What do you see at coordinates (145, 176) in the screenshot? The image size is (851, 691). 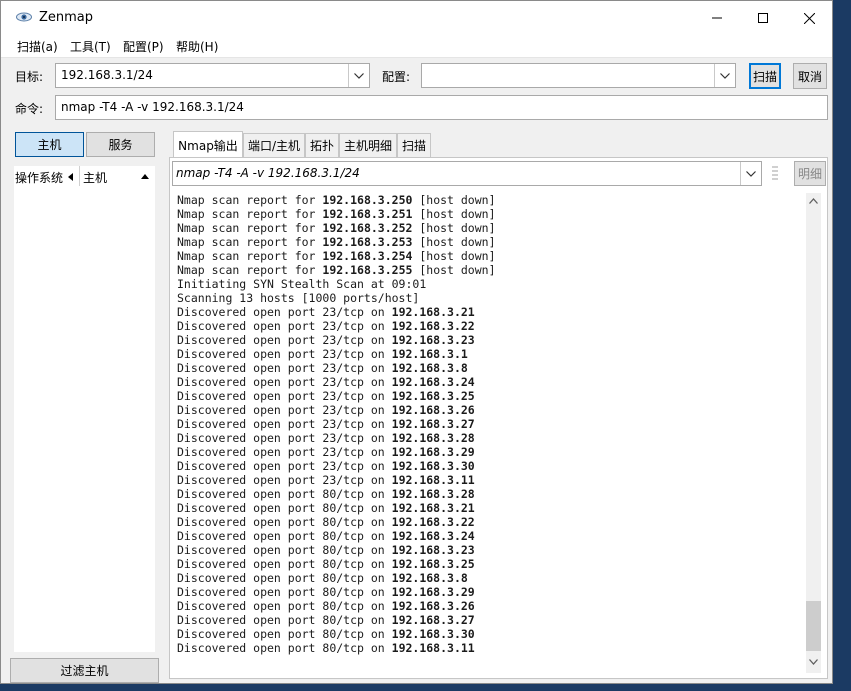 I see `sort-up-icon` at bounding box center [145, 176].